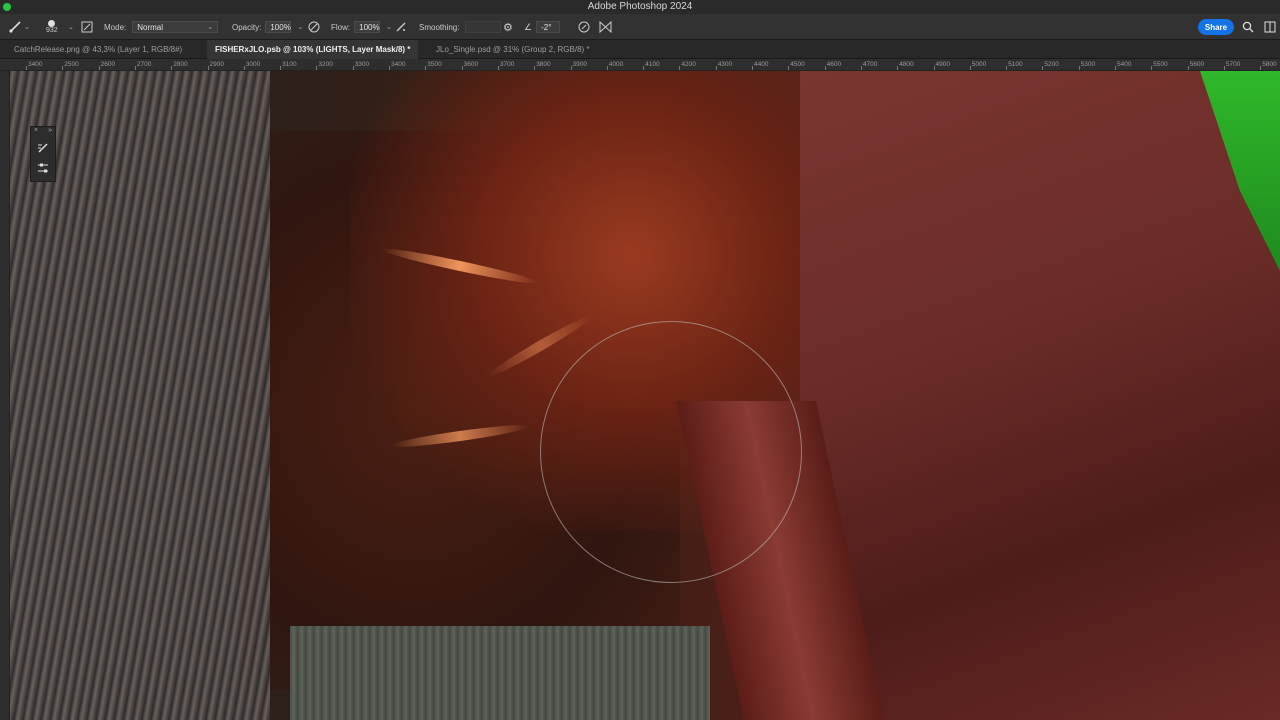 This screenshot has width=1280, height=720. Describe the element at coordinates (439, 27) in the screenshot. I see `smoothing-label: Smoothing:` at that location.